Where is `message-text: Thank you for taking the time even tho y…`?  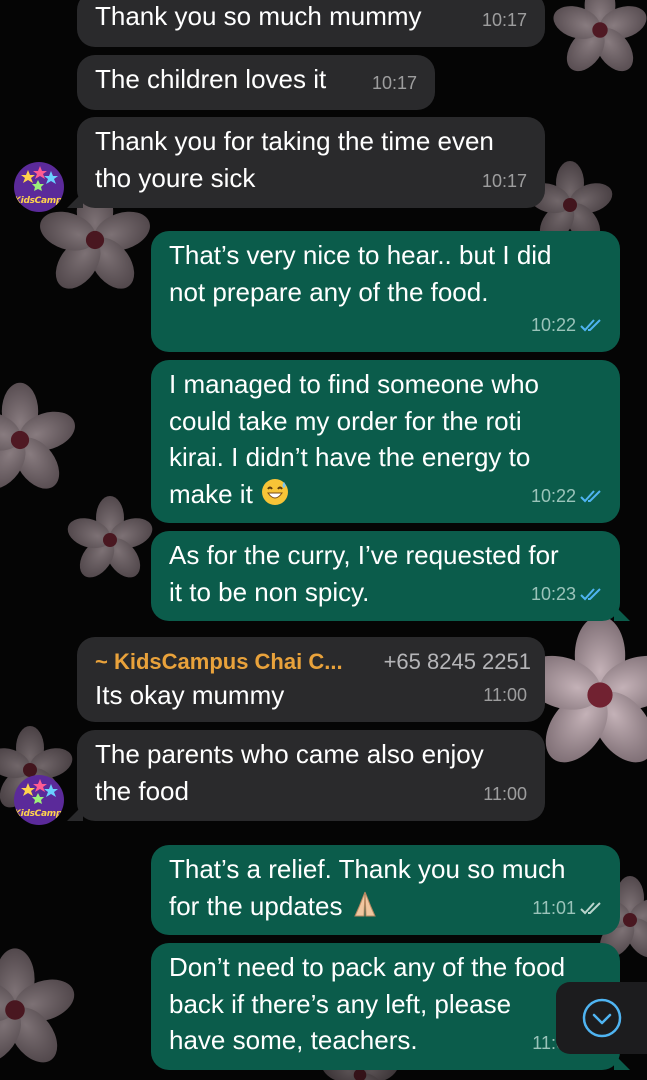
message-text: Thank you for taking the time even tho y… is located at coordinates (294, 159).